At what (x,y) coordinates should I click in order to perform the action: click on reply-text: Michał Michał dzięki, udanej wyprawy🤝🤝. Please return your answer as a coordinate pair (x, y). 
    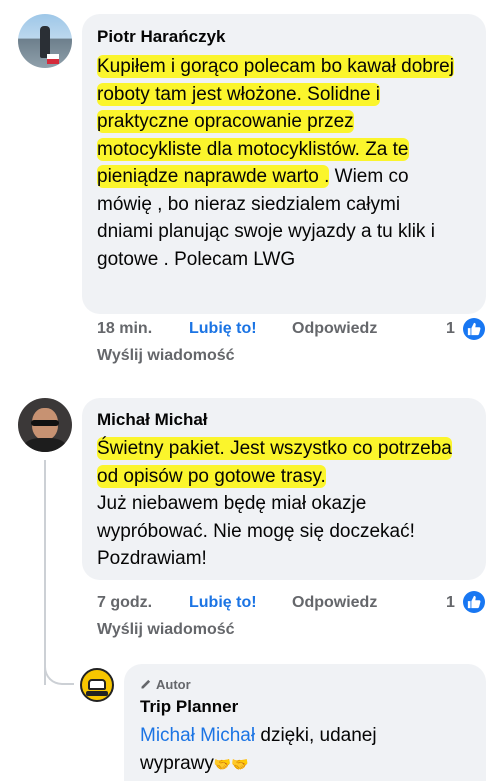
    Looking at the image, I should click on (290, 750).